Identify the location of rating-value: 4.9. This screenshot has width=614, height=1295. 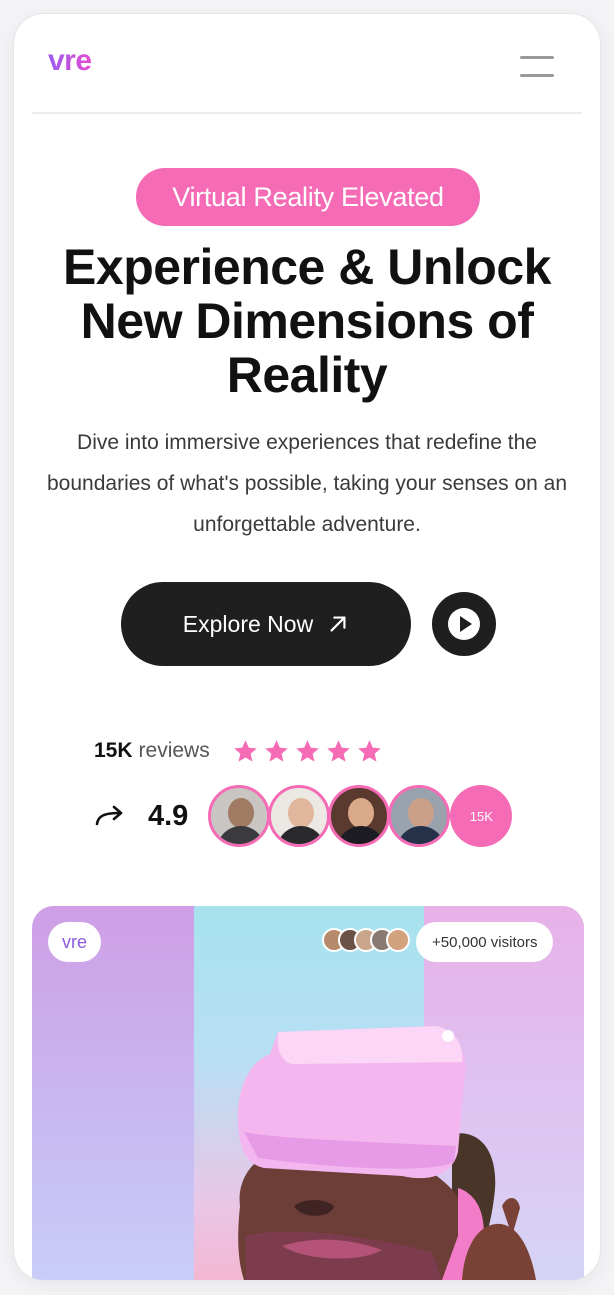
(168, 815).